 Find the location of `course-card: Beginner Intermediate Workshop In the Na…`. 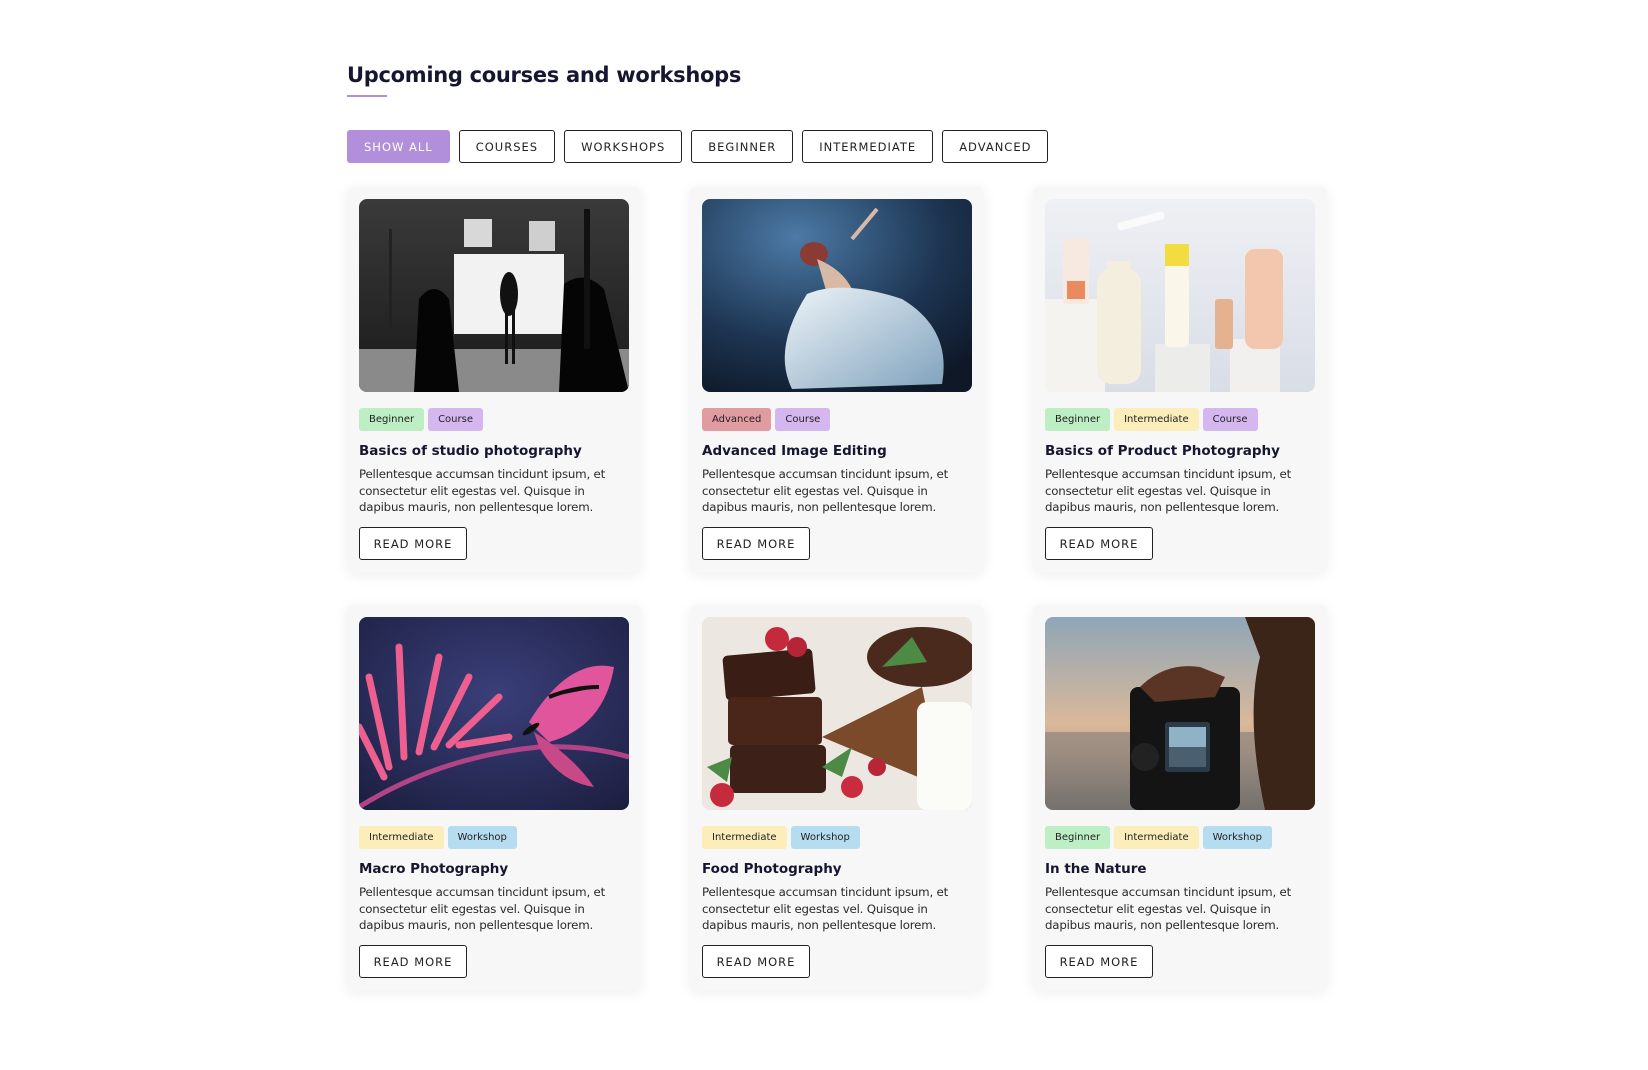

course-card: Beginner Intermediate Workshop In the Na… is located at coordinates (1180, 798).